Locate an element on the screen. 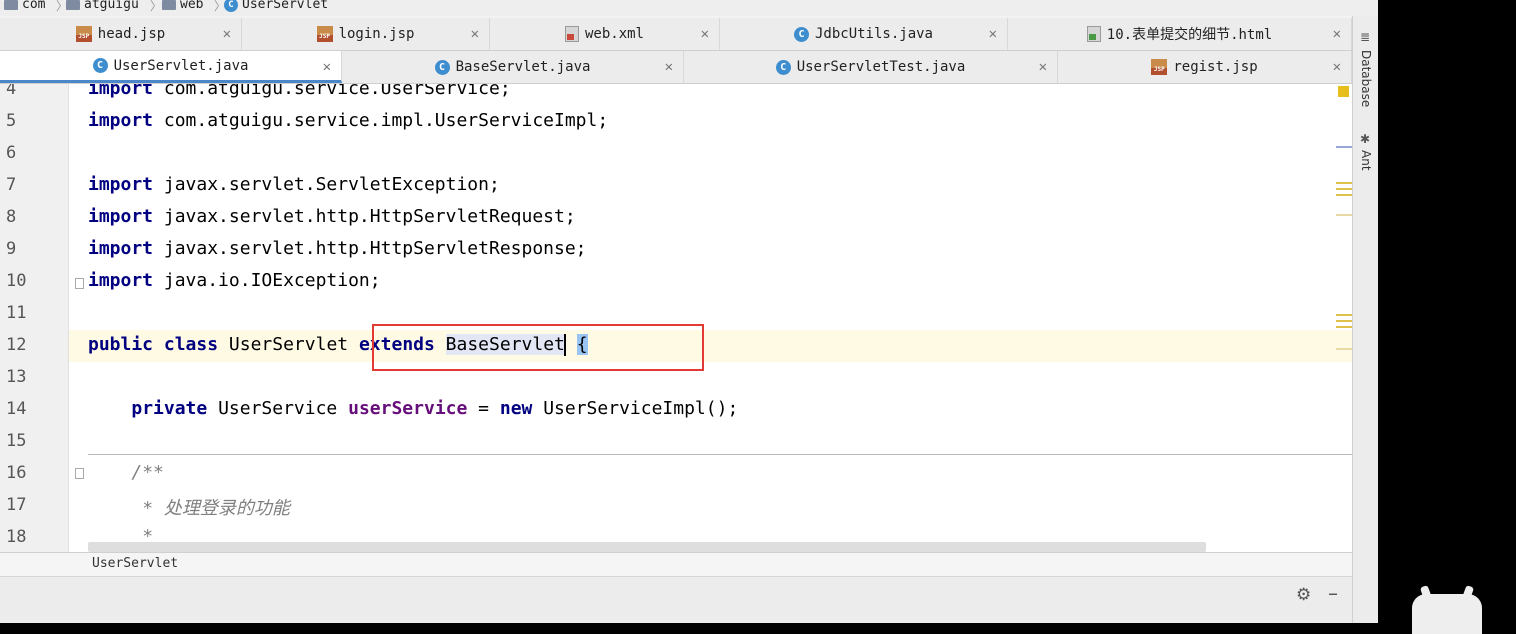  ant-tool-button: Ant is located at coordinates (1366, 160).